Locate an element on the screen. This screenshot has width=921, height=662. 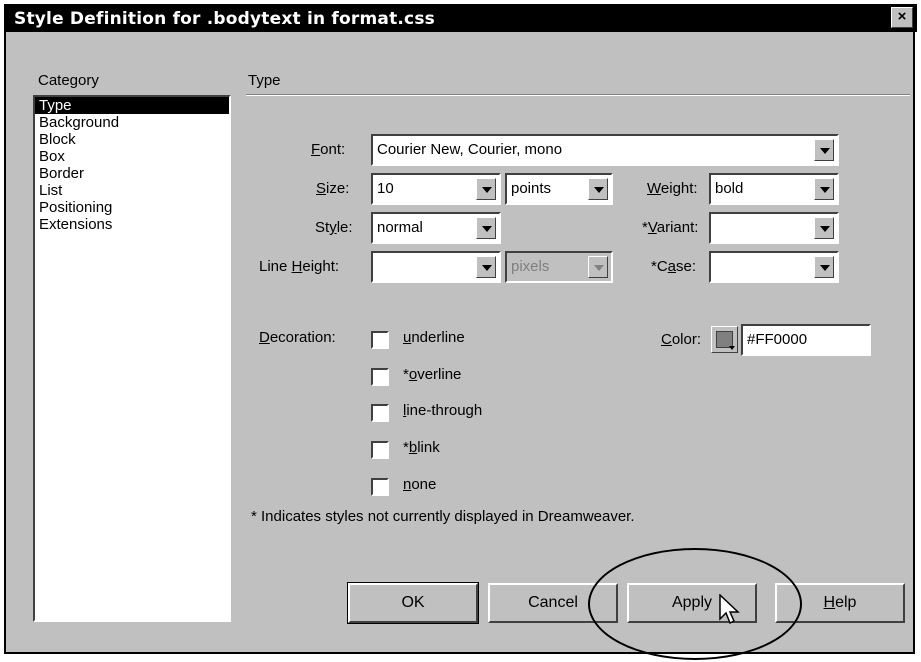
none-label: none is located at coordinates (420, 484).